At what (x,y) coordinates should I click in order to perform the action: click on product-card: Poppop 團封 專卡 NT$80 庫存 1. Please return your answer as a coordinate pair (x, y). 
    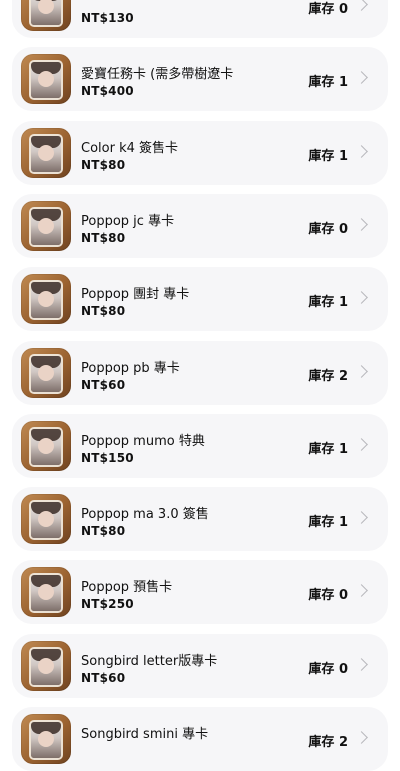
    Looking at the image, I should click on (200, 299).